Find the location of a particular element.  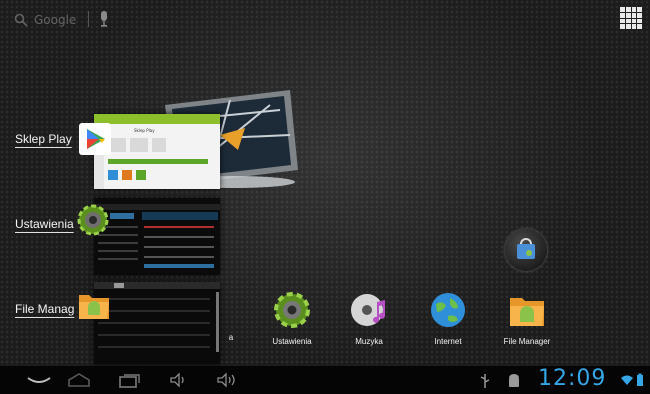

recent-app-label: Ustawienia is located at coordinates (44, 224).